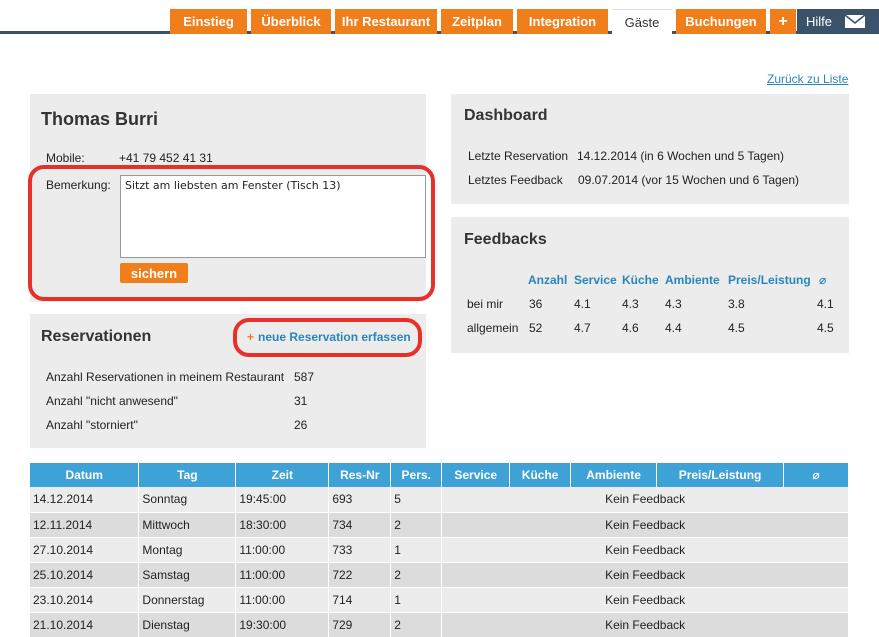 Image resolution: width=879 pixels, height=637 pixels. Describe the element at coordinates (518, 156) in the screenshot. I see `dashboard-row-label: Letzte Reservation` at that location.